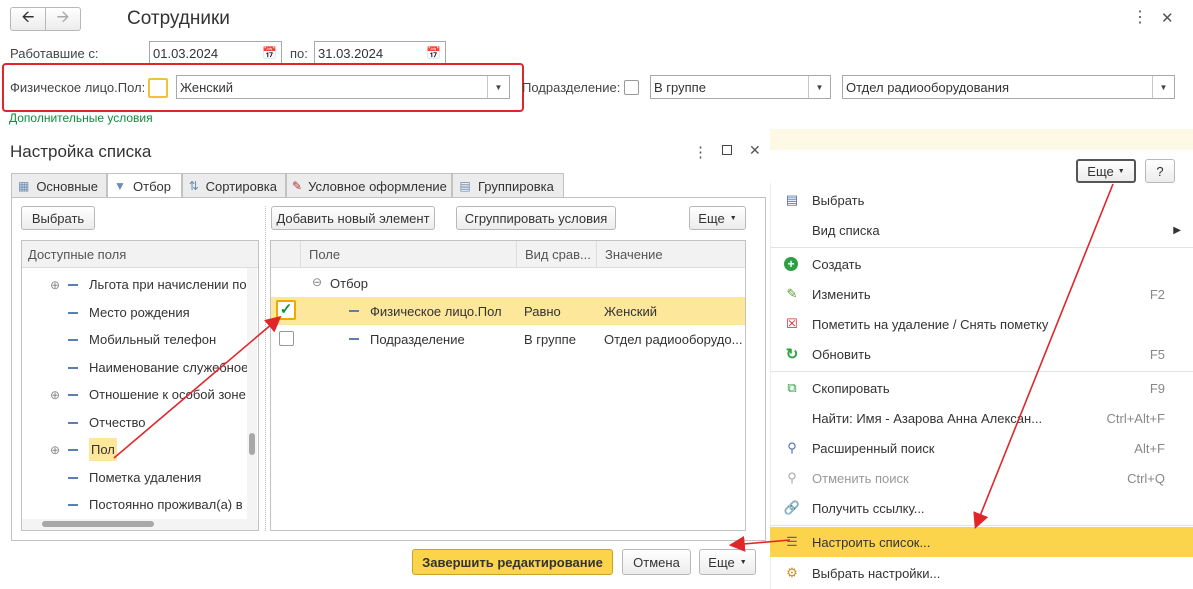 This screenshot has width=1193, height=589. What do you see at coordinates (792, 354) in the screenshot?
I see `refresh-icon: ↻` at bounding box center [792, 354].